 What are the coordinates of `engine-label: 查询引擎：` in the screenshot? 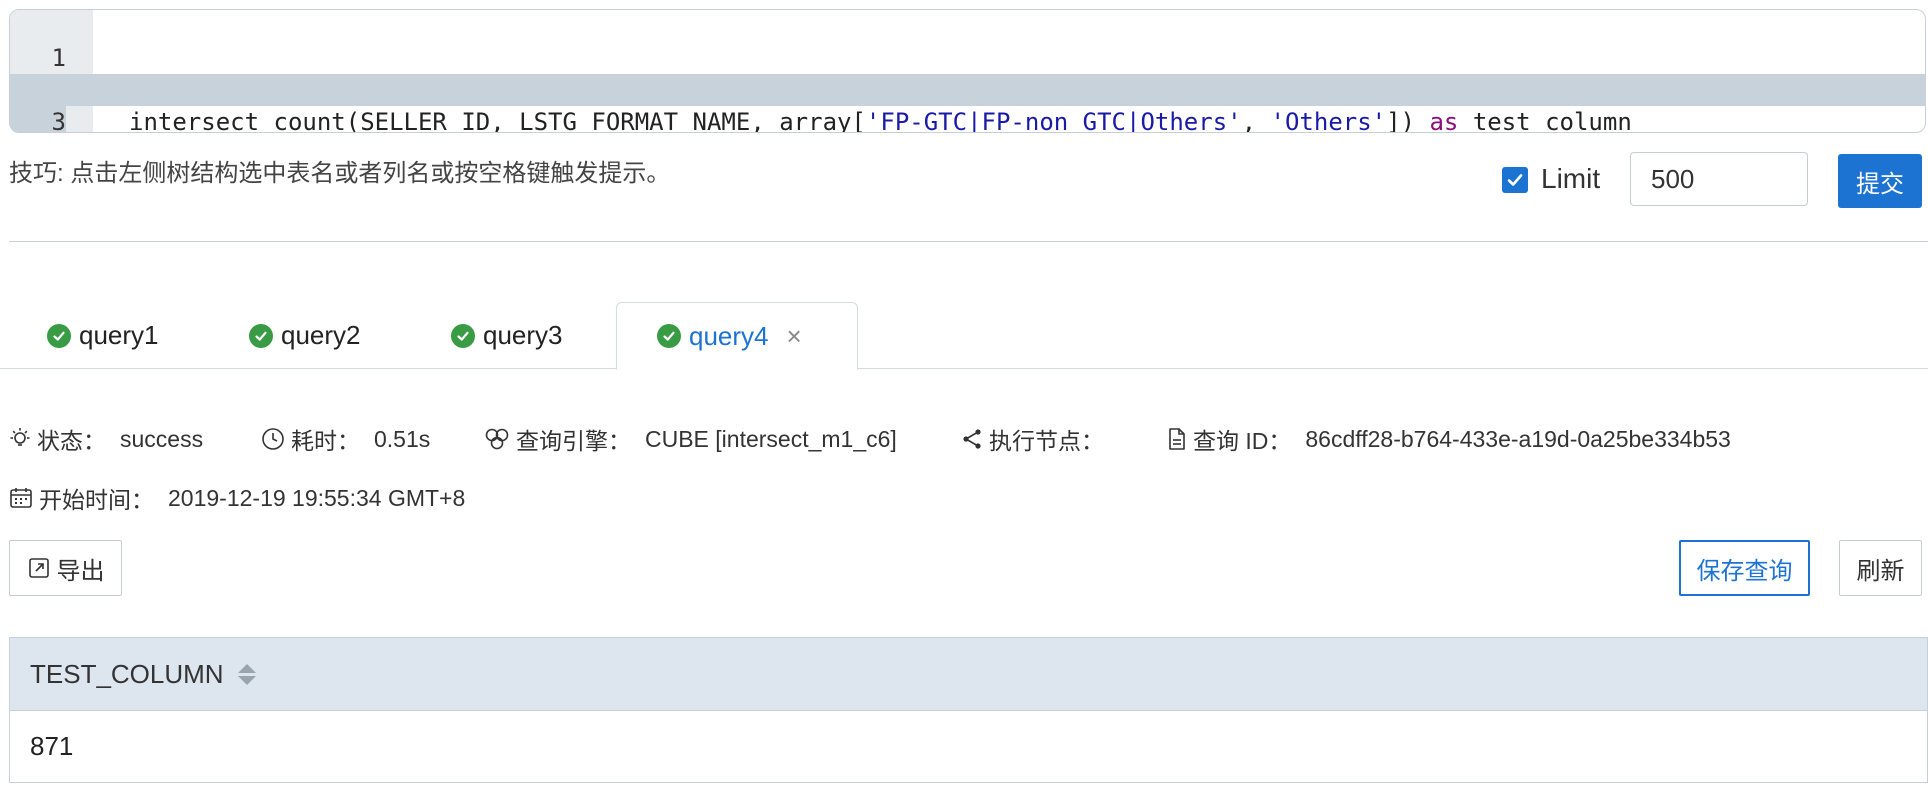 It's located at (573, 441).